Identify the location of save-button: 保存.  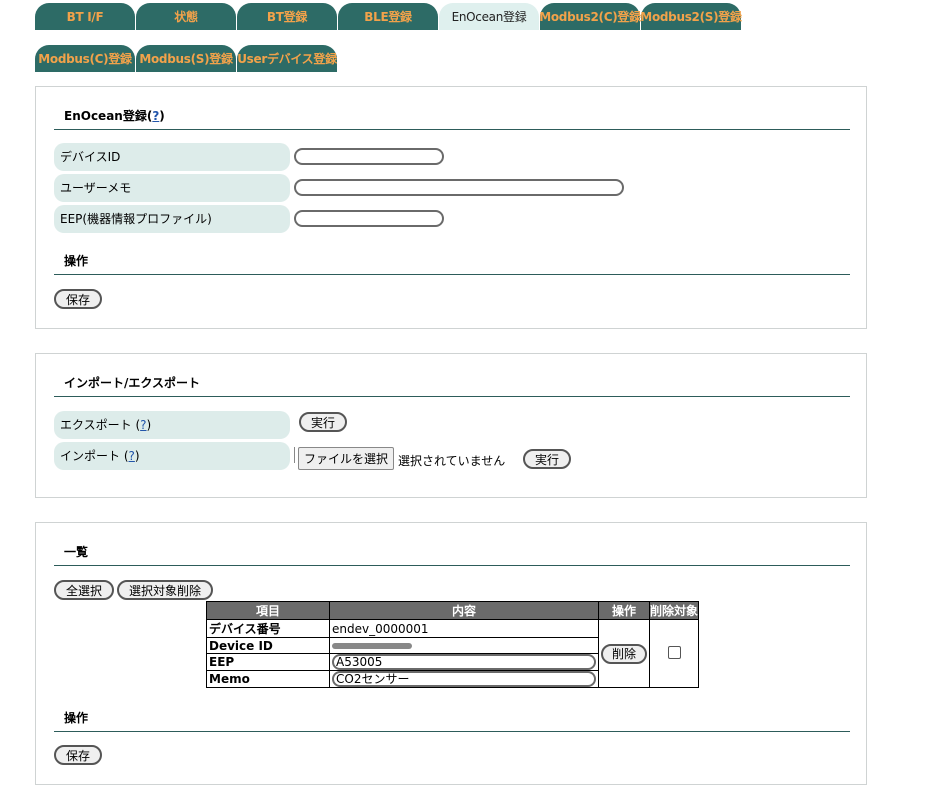
(78, 299).